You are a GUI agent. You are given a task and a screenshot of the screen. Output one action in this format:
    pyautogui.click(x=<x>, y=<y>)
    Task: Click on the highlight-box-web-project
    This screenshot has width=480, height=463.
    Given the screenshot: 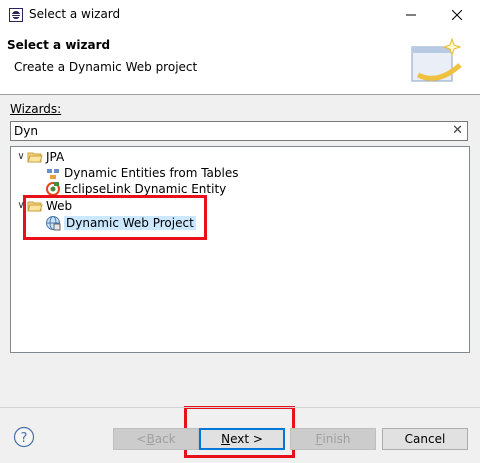 What is the action you would take?
    pyautogui.click(x=115, y=217)
    